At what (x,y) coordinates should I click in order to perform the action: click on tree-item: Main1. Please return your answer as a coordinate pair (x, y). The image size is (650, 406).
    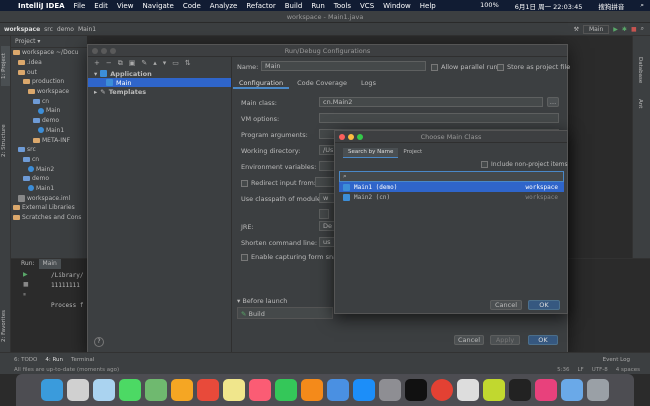
    Looking at the image, I should click on (50, 189).